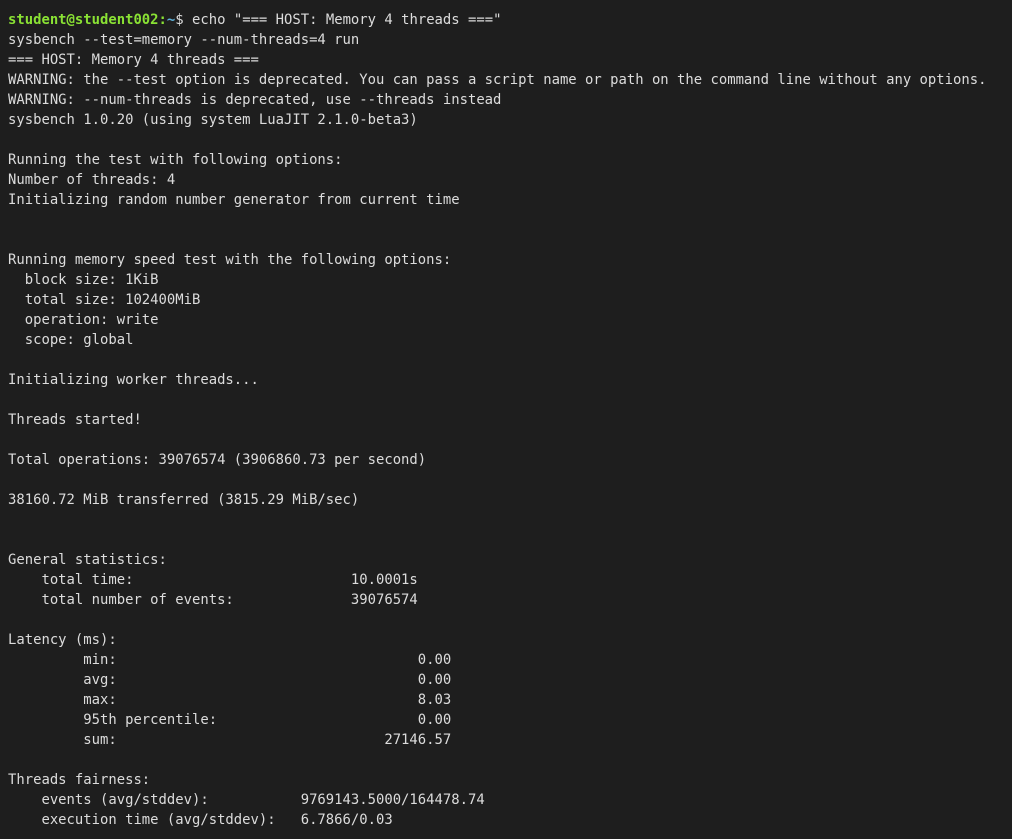 Image resolution: width=1012 pixels, height=839 pixels. Describe the element at coordinates (184, 20) in the screenshot. I see `prompt-symbol: $` at that location.